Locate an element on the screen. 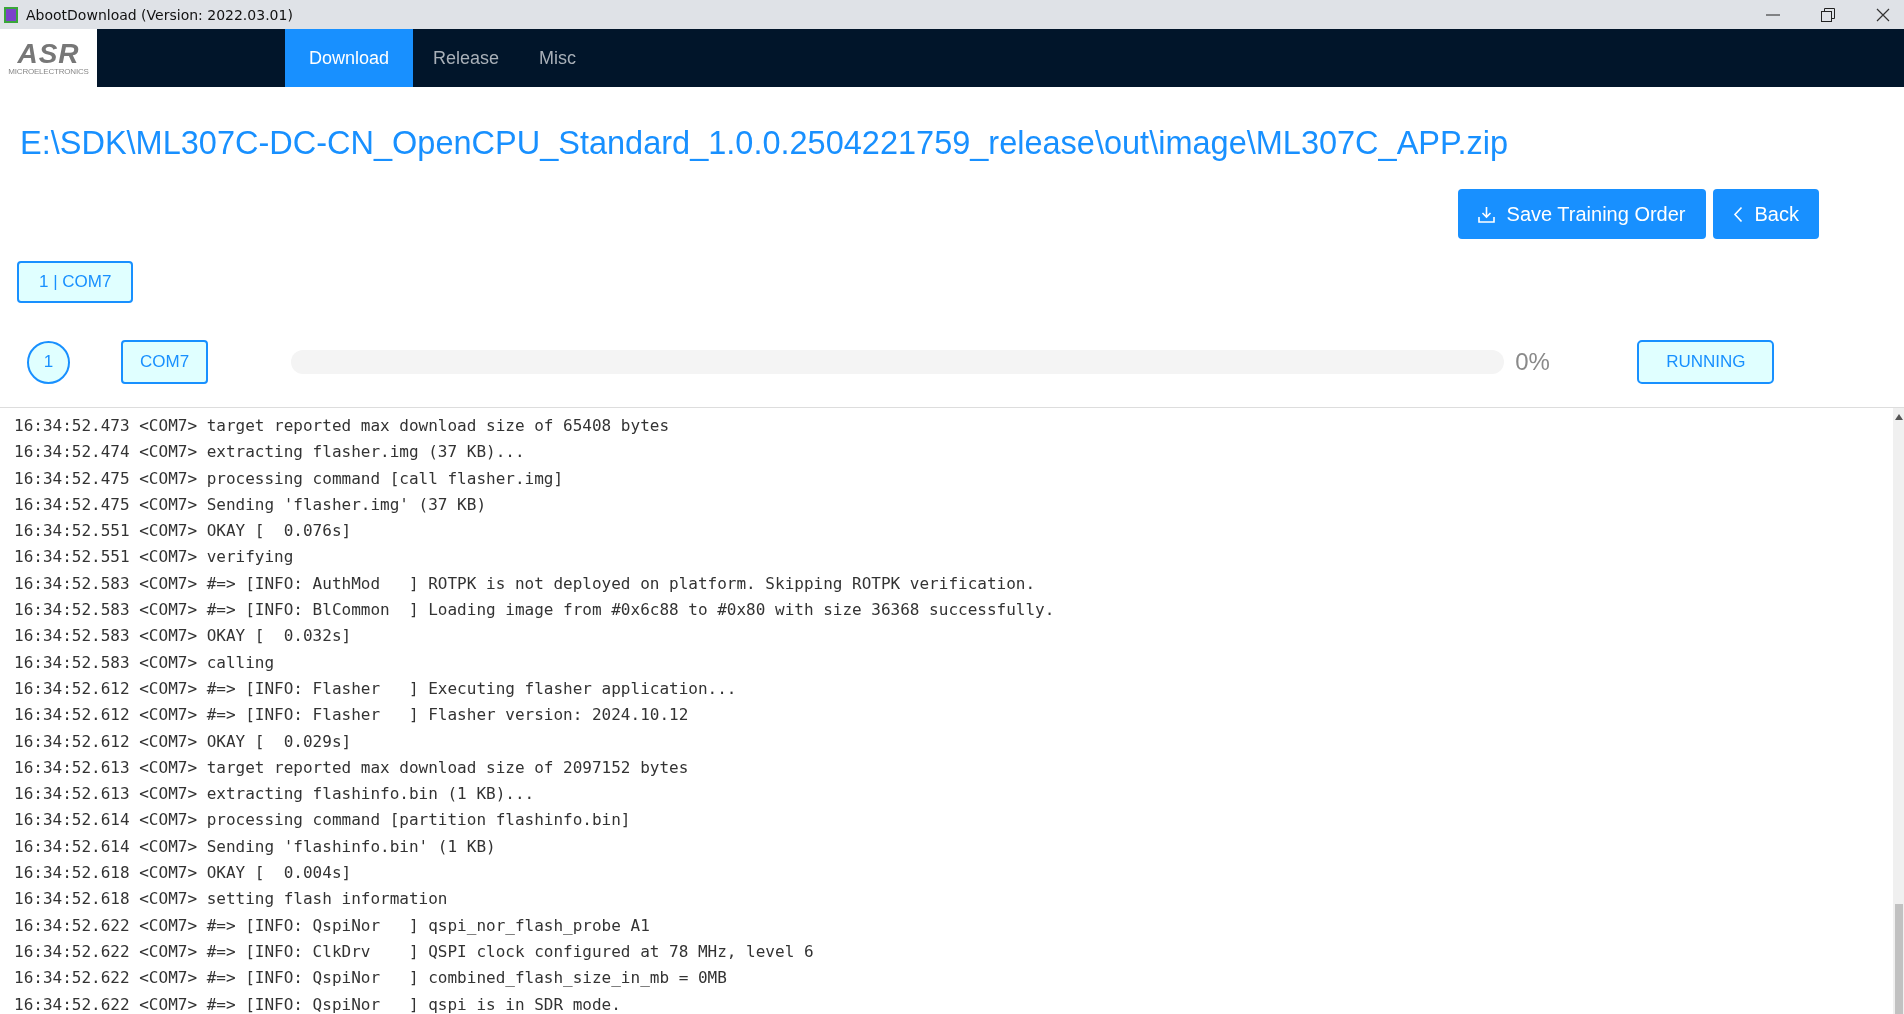  log-line: 16:34:52.612 <COM7> #=> [INFO: Flasher ] Flasher version: 2024.10.12 is located at coordinates (352, 715).